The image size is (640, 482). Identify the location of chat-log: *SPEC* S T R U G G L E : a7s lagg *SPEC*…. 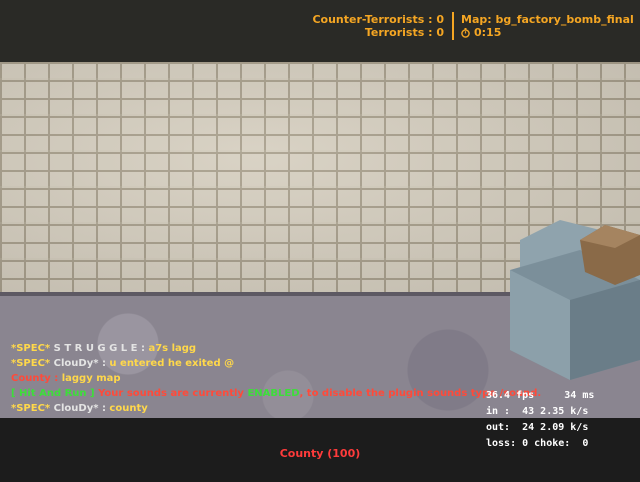
(276, 378).